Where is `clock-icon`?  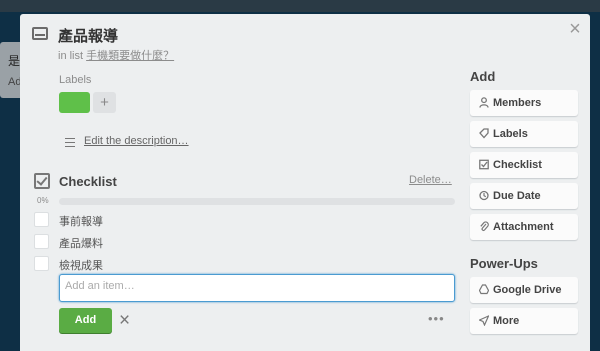
clock-icon is located at coordinates (484, 195).